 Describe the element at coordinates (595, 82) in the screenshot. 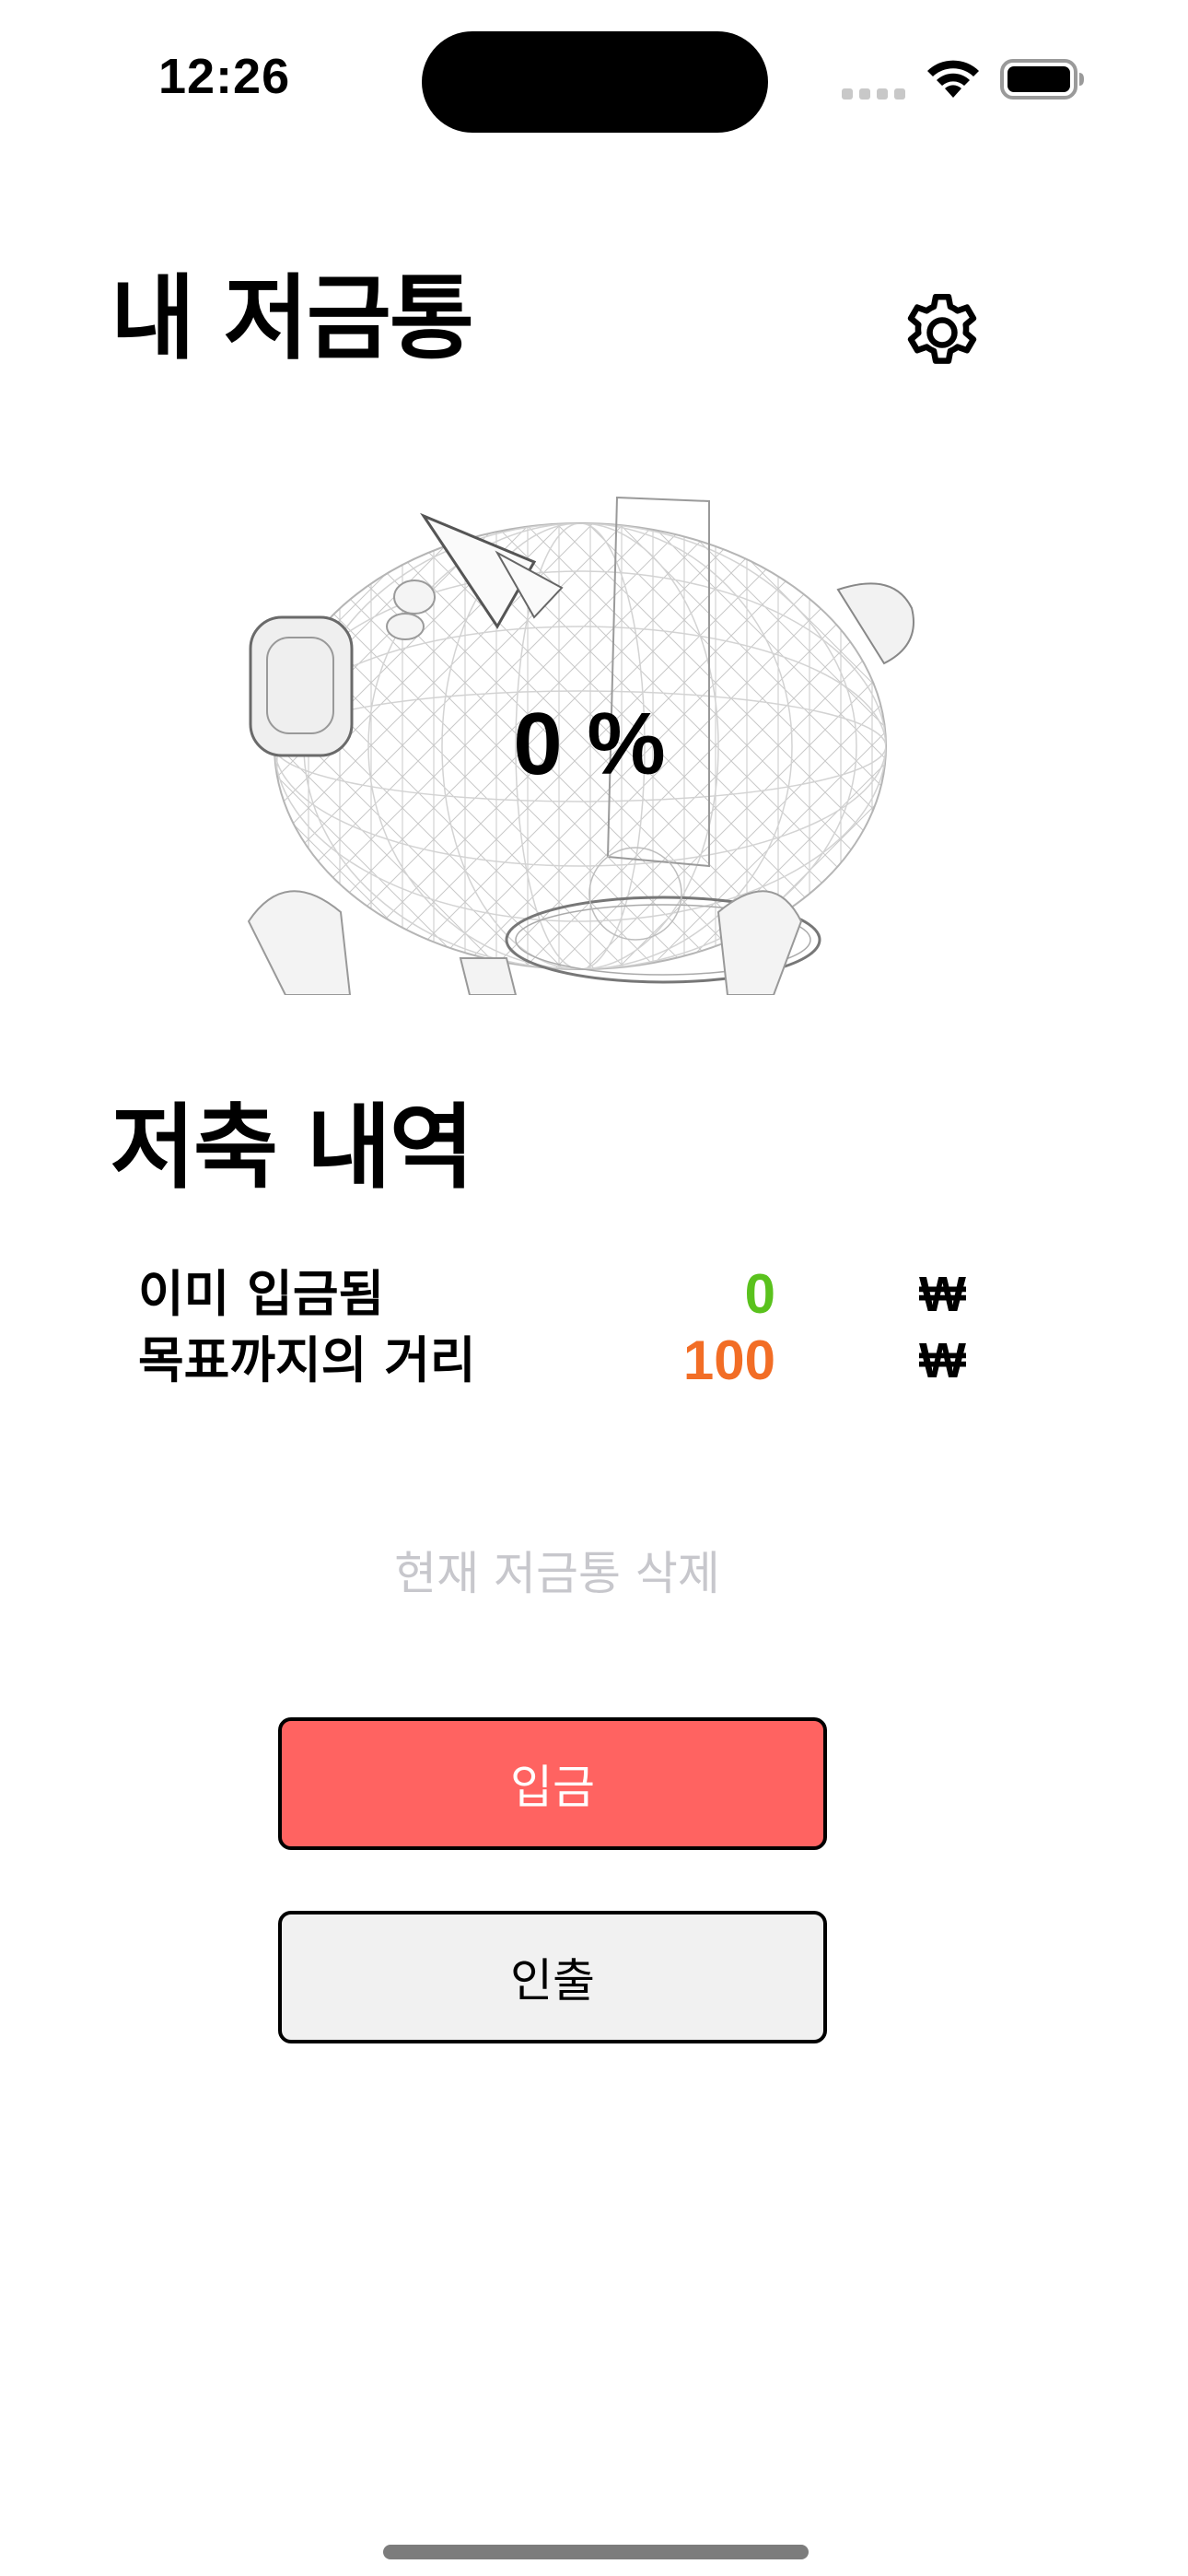

I see `dynamic-island` at that location.